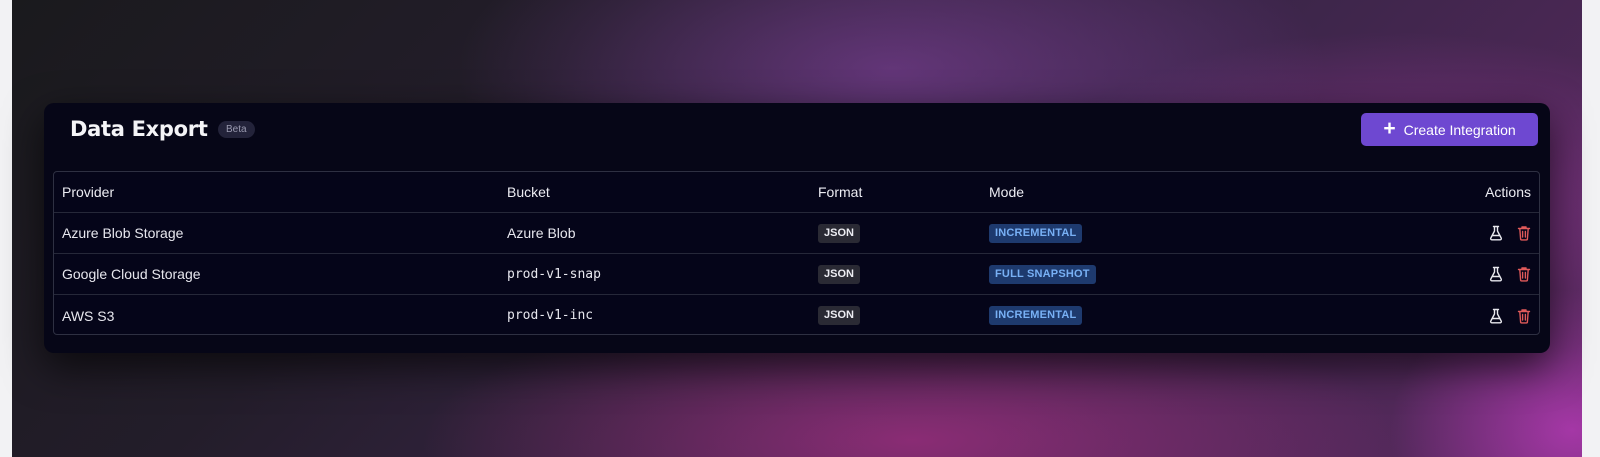  I want to click on provider-cell: Google Cloud Storage, so click(131, 274).